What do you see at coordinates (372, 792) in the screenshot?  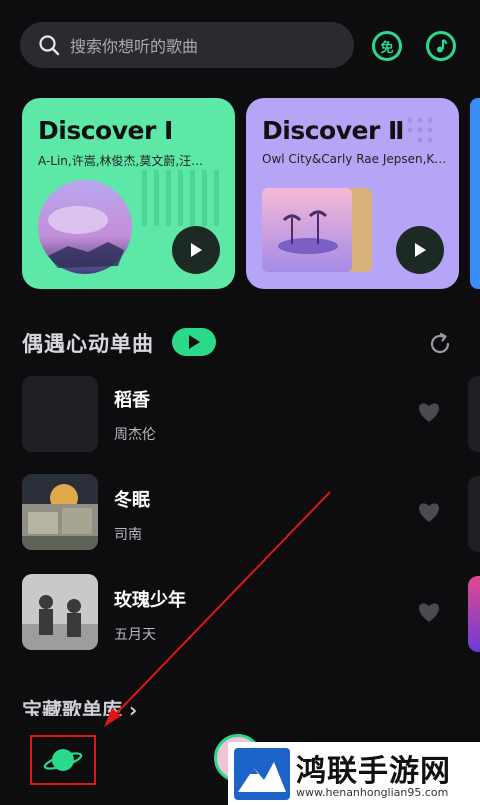 I see `watermark-url: www.henanhonglian95.com` at bounding box center [372, 792].